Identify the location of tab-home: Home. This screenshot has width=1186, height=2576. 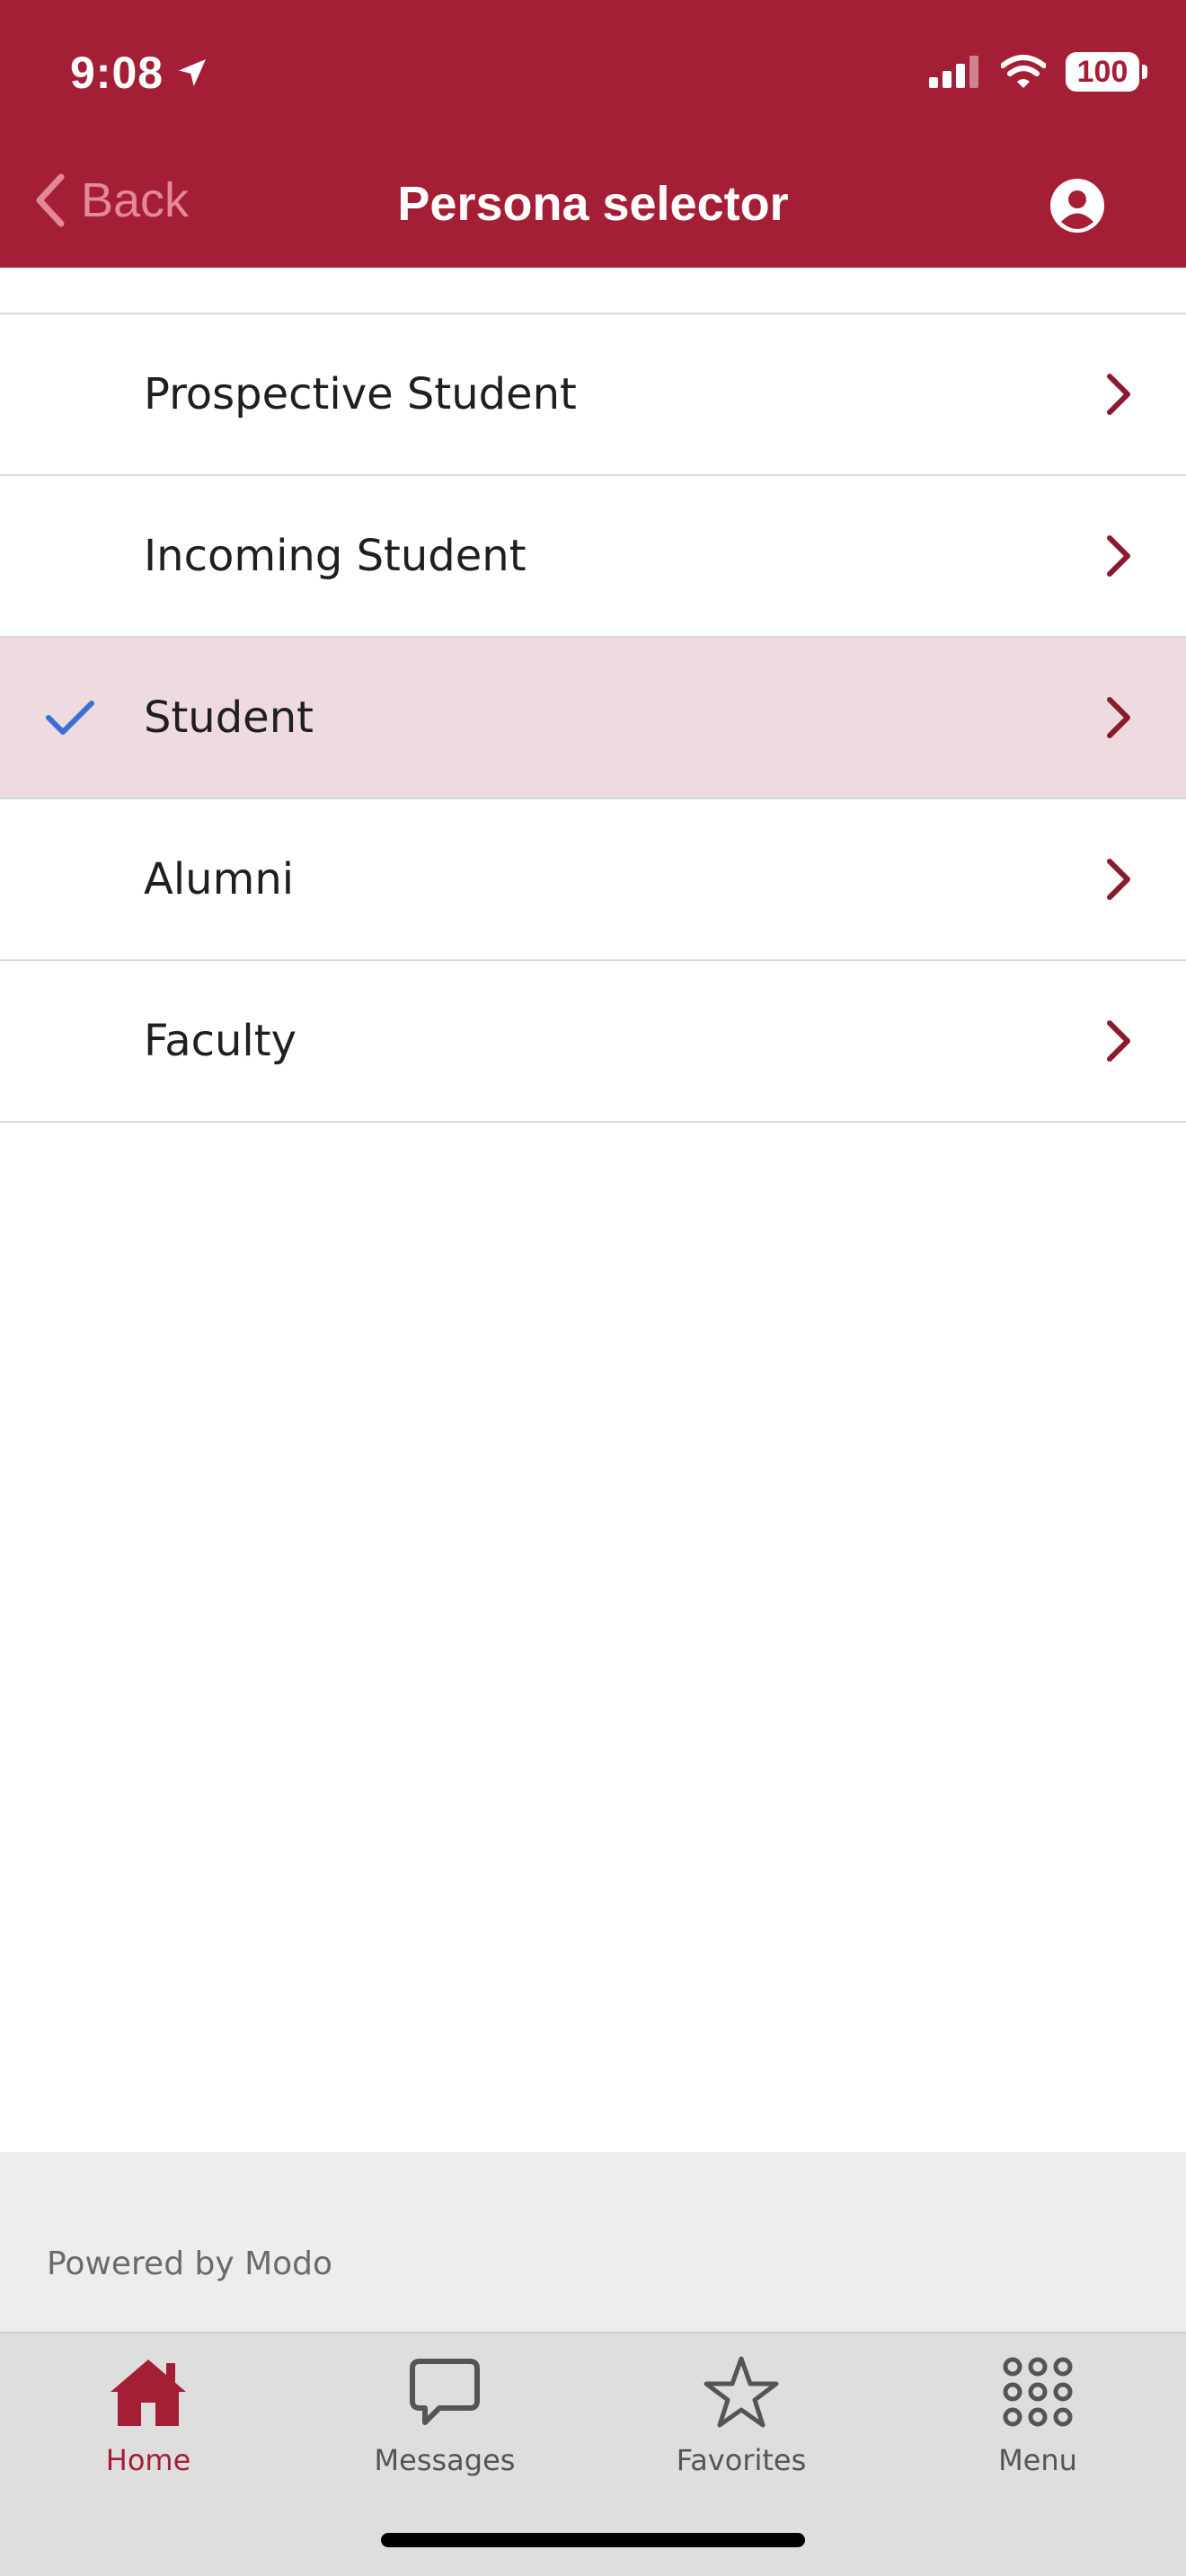
(148, 2418).